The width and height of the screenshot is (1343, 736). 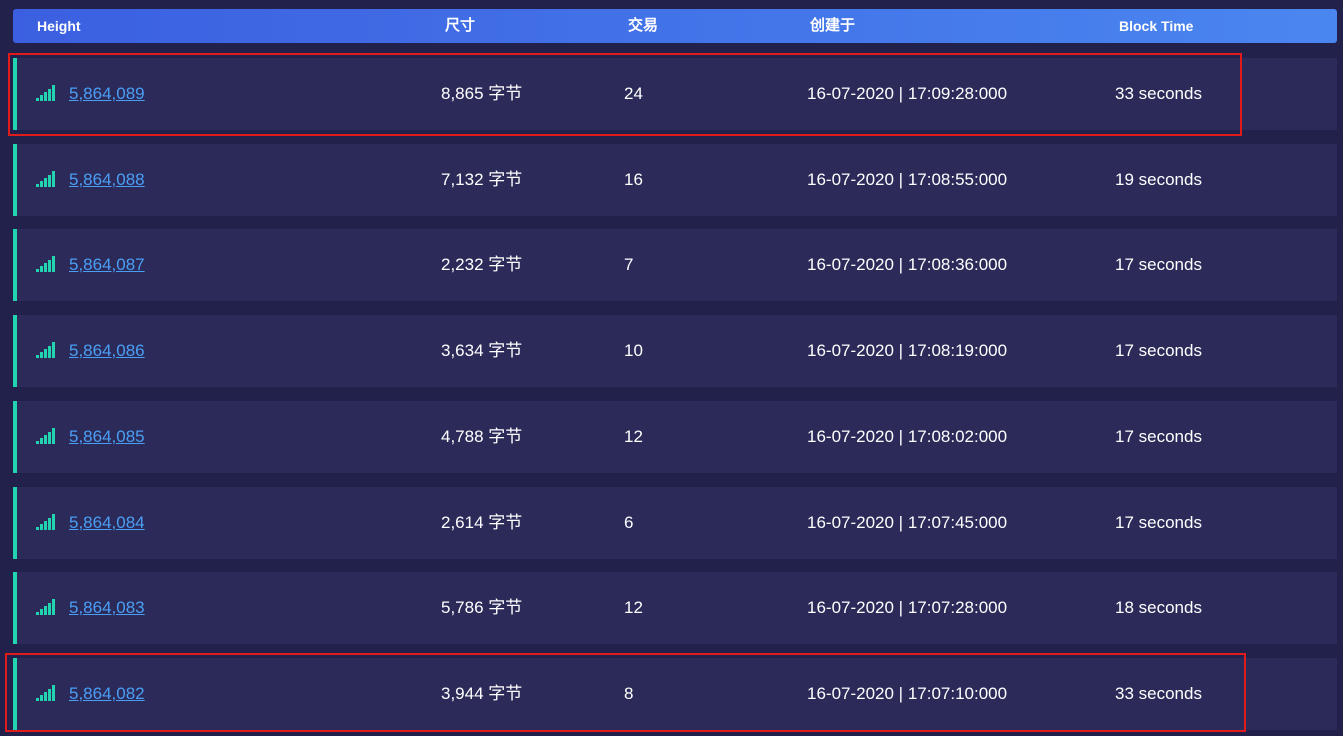 I want to click on header-created: 创建于, so click(x=833, y=25).